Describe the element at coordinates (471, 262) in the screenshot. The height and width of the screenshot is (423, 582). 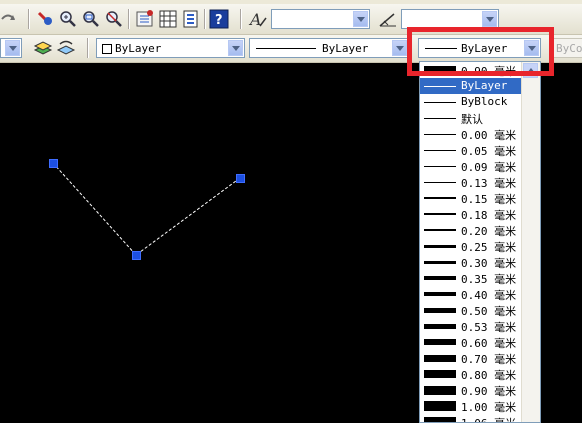
I see `lineweight-option: 0.30 毫米` at that location.